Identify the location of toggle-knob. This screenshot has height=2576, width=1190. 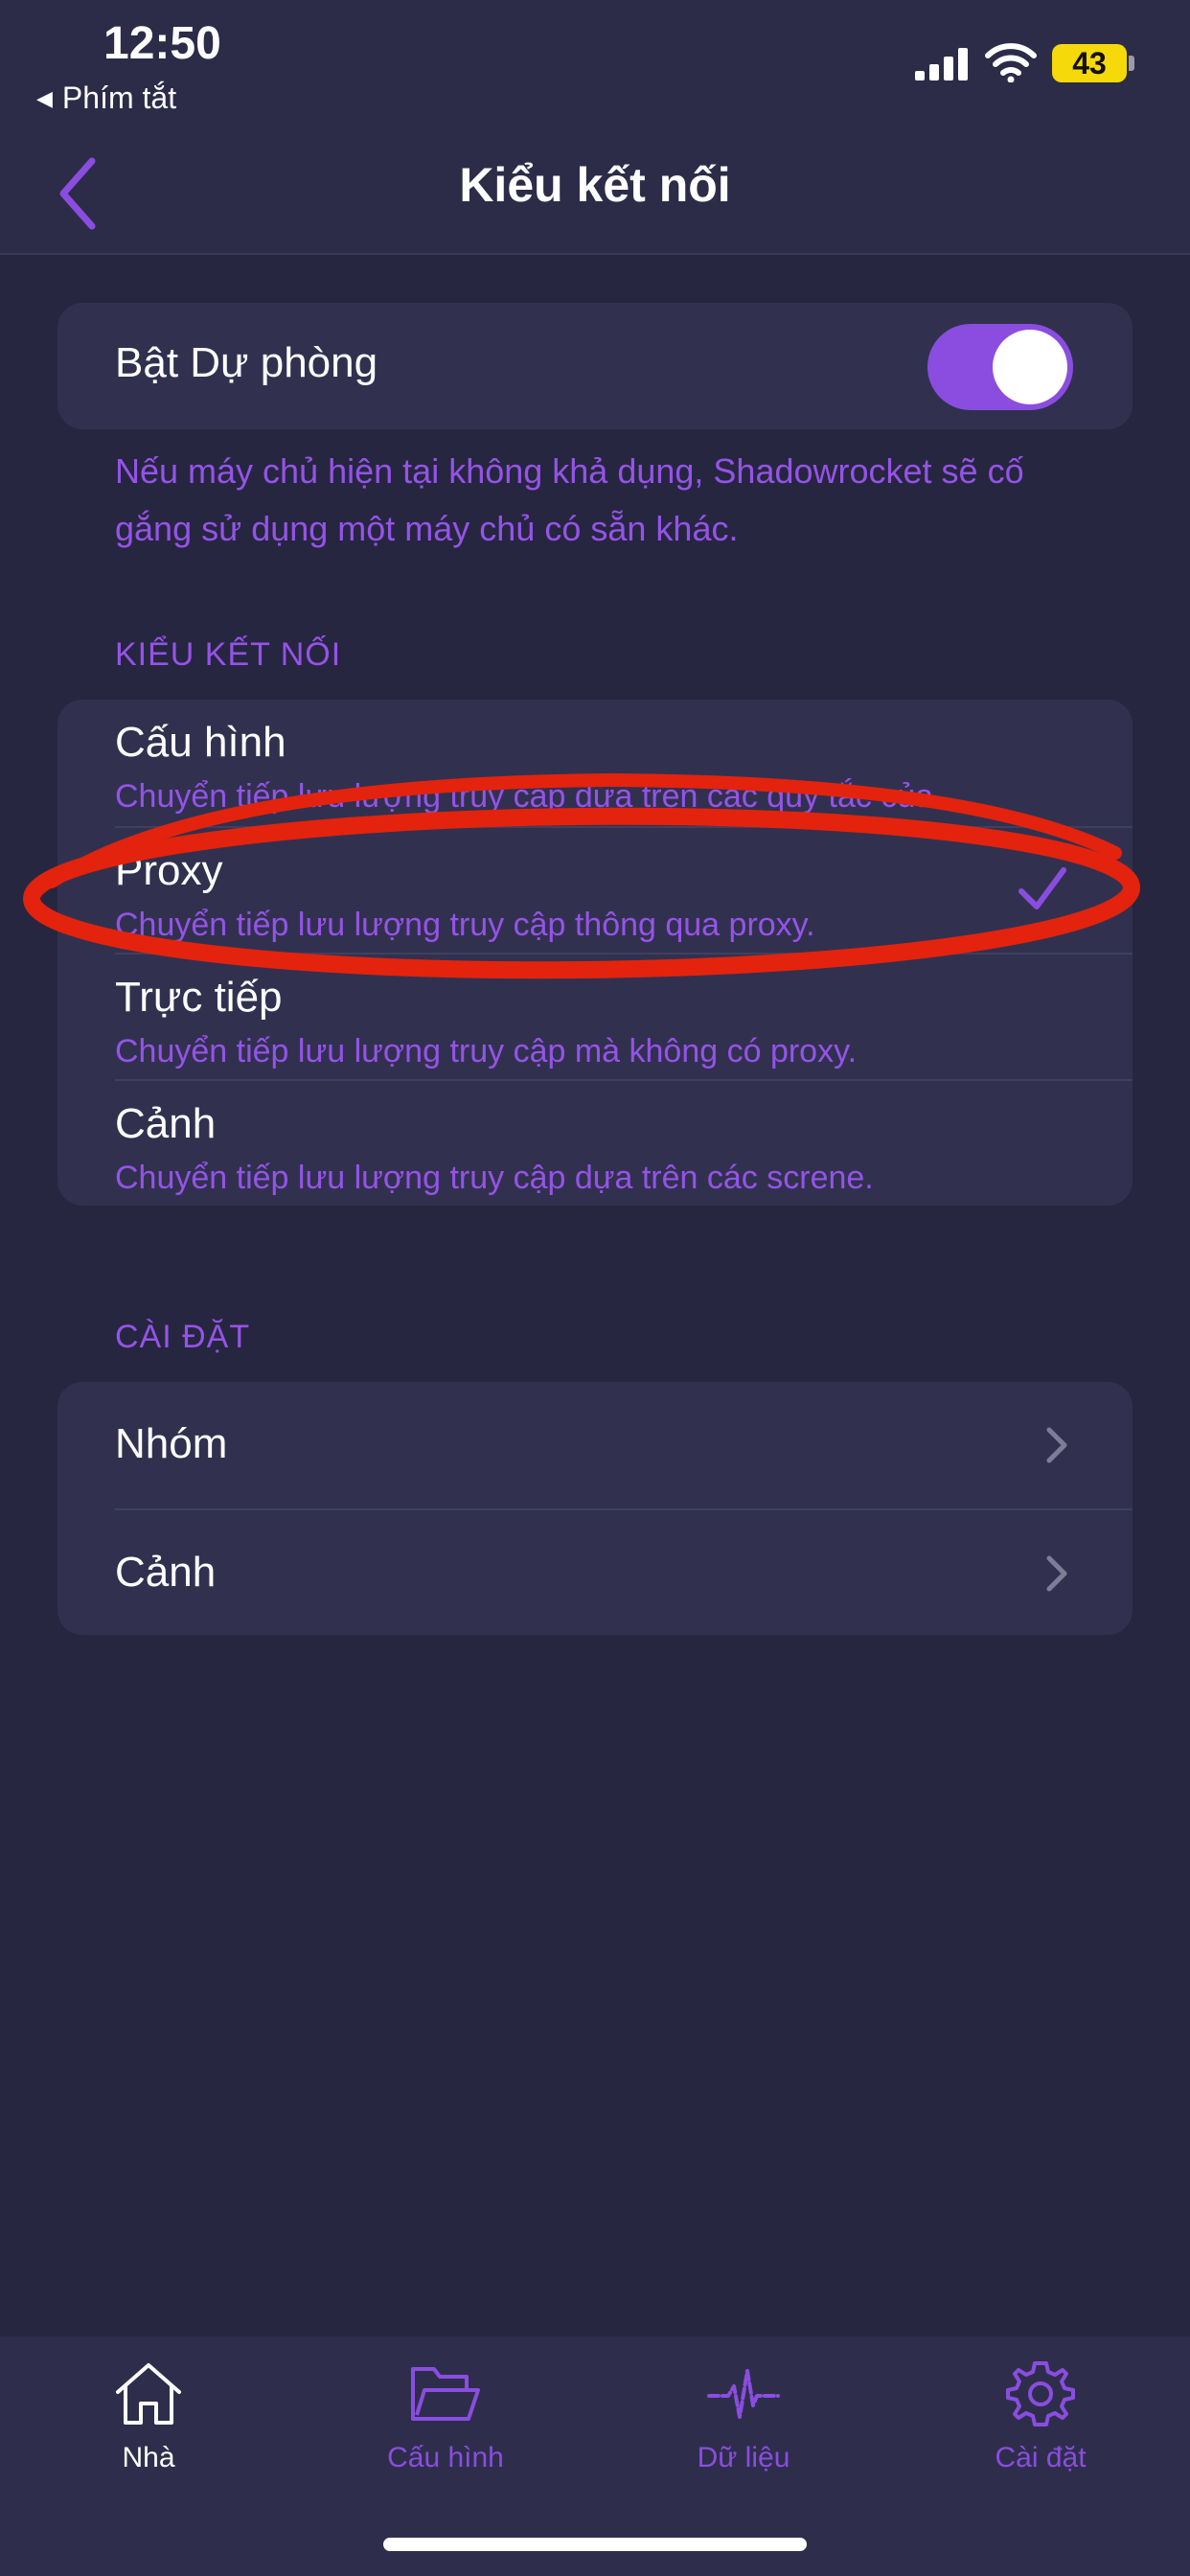
(1030, 367).